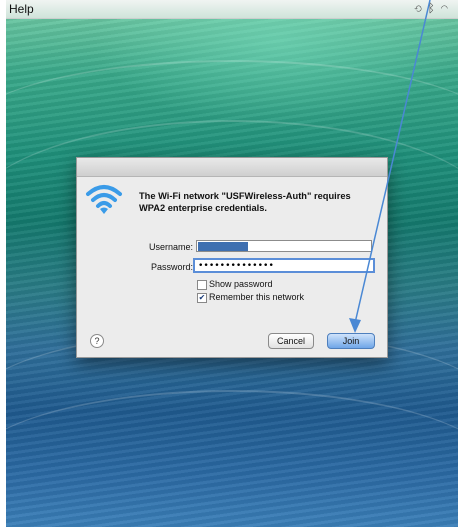 Image resolution: width=458 pixels, height=527 pixels. Describe the element at coordinates (21, 9) in the screenshot. I see `help-menu: Help` at that location.